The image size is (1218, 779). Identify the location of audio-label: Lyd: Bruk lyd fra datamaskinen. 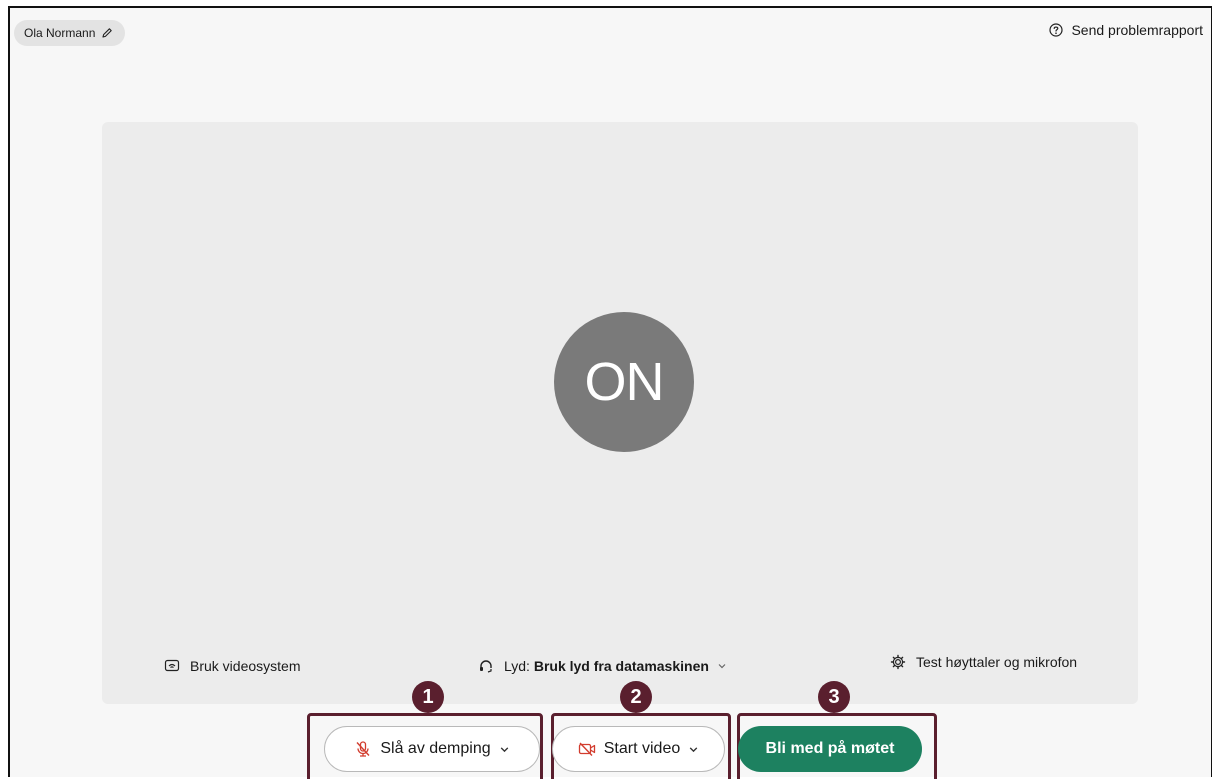
(606, 666).